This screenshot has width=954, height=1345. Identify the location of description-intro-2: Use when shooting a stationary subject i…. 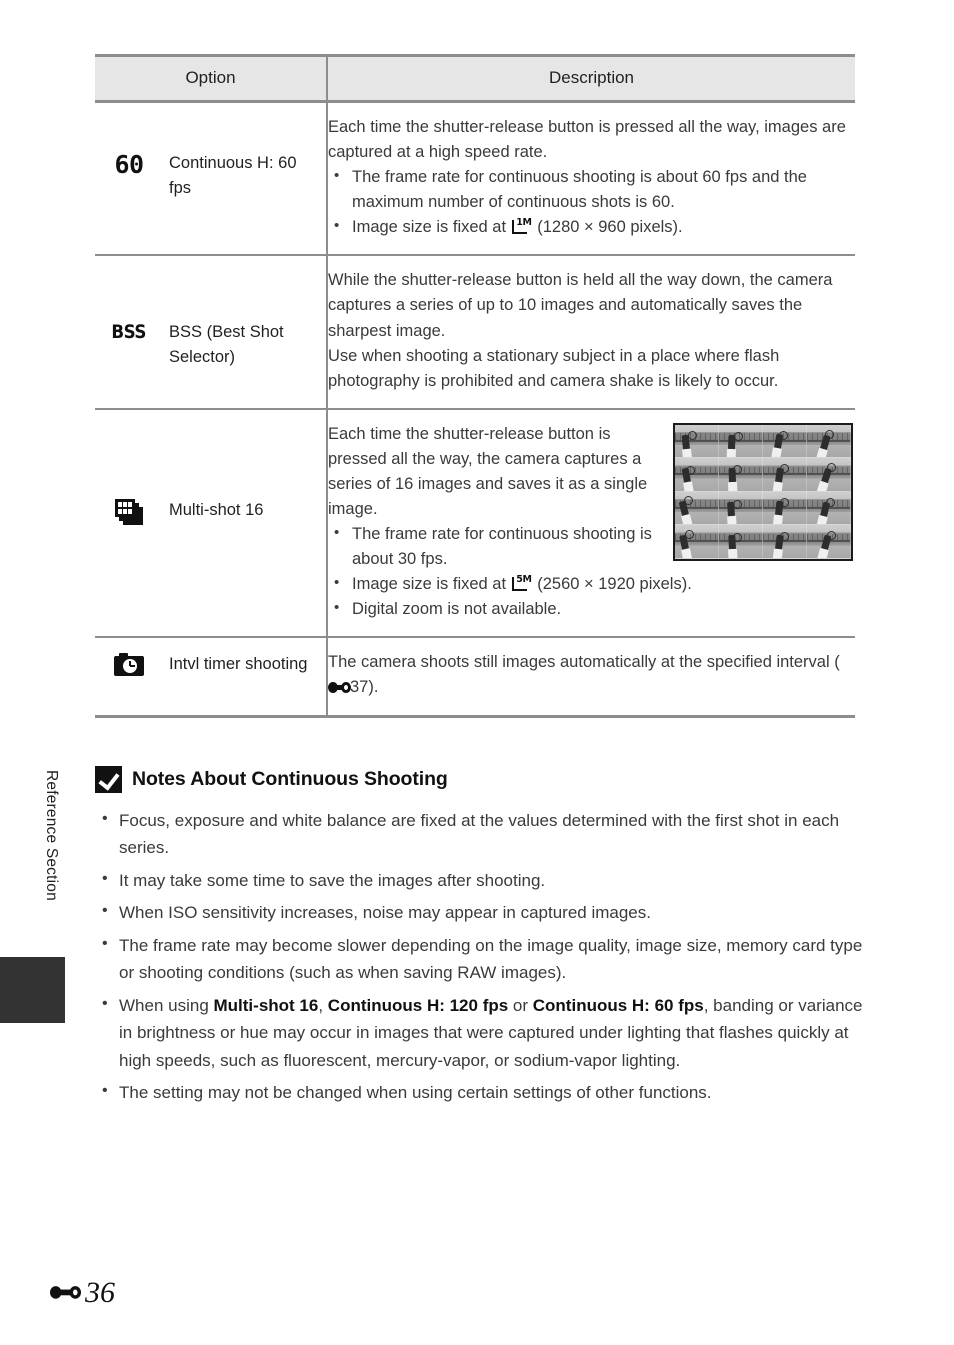
(554, 368).